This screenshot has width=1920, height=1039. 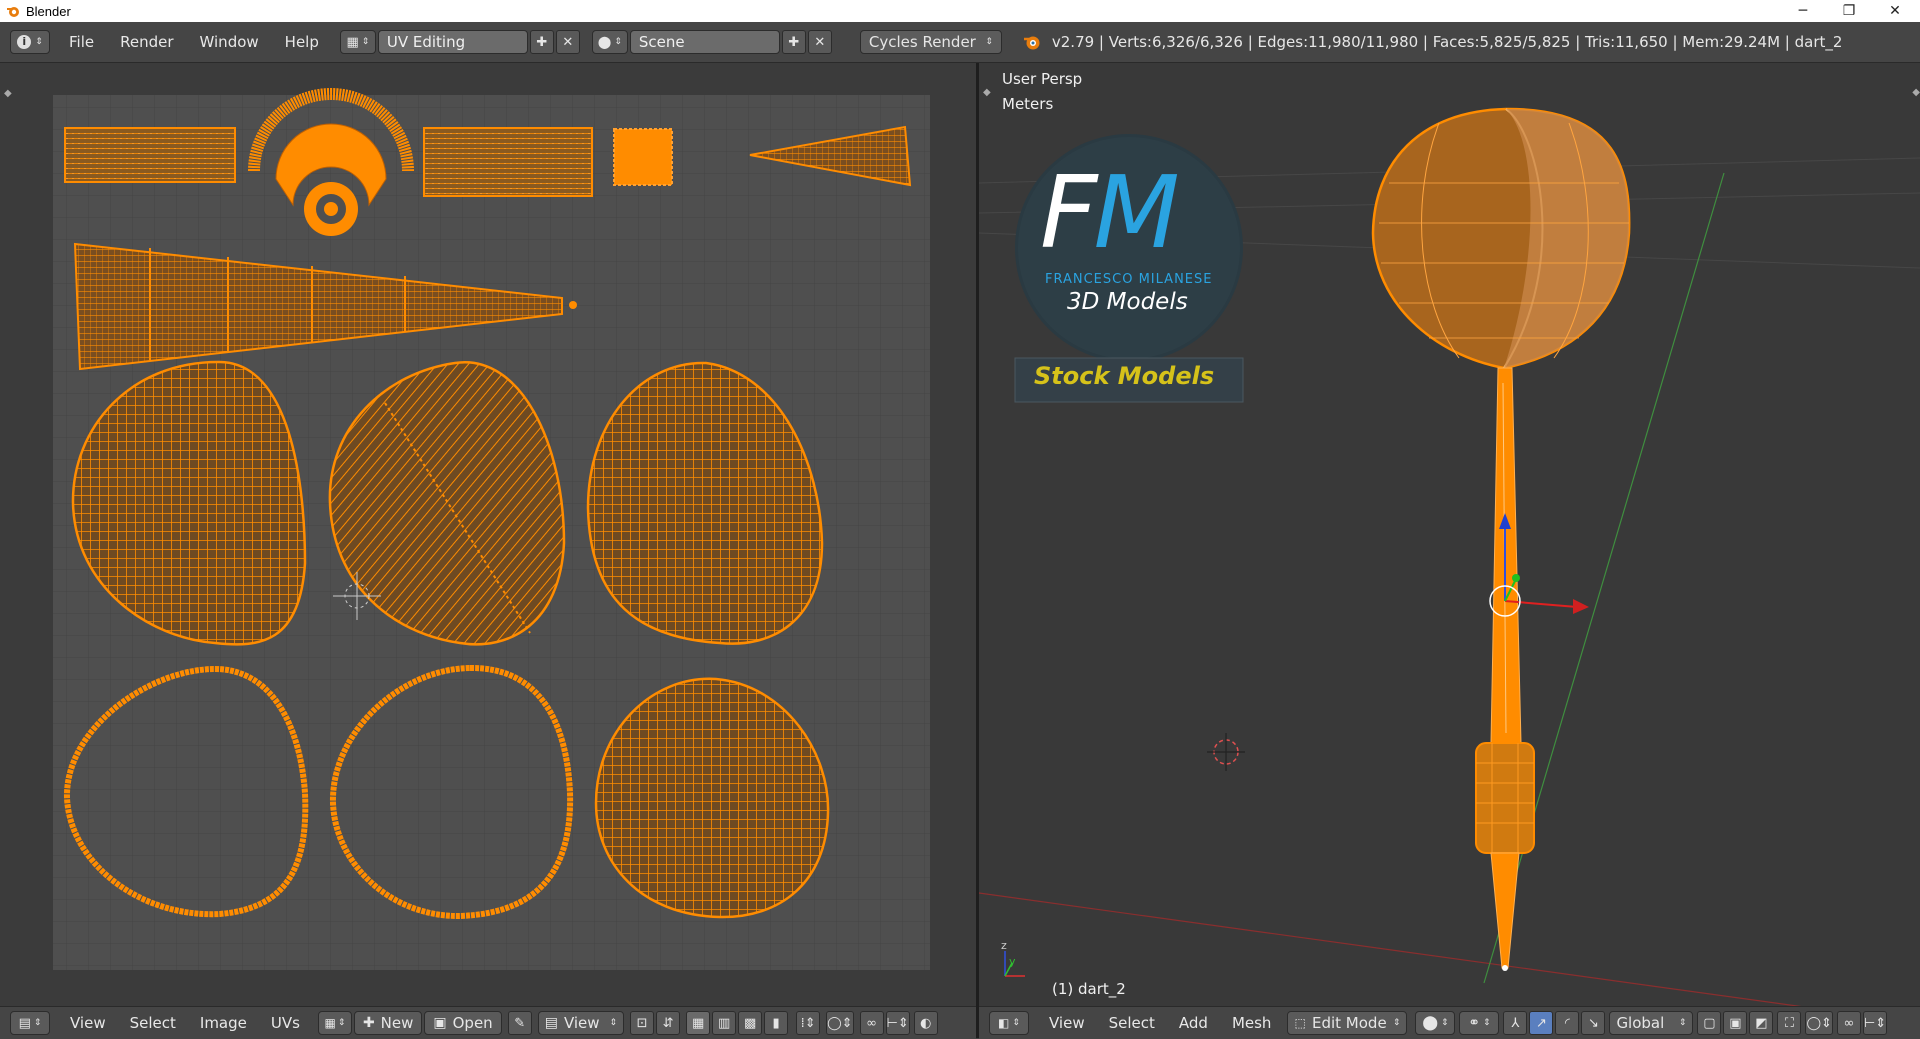 I want to click on render-engine-dropdown: Cycles Render ⇕, so click(x=930, y=42).